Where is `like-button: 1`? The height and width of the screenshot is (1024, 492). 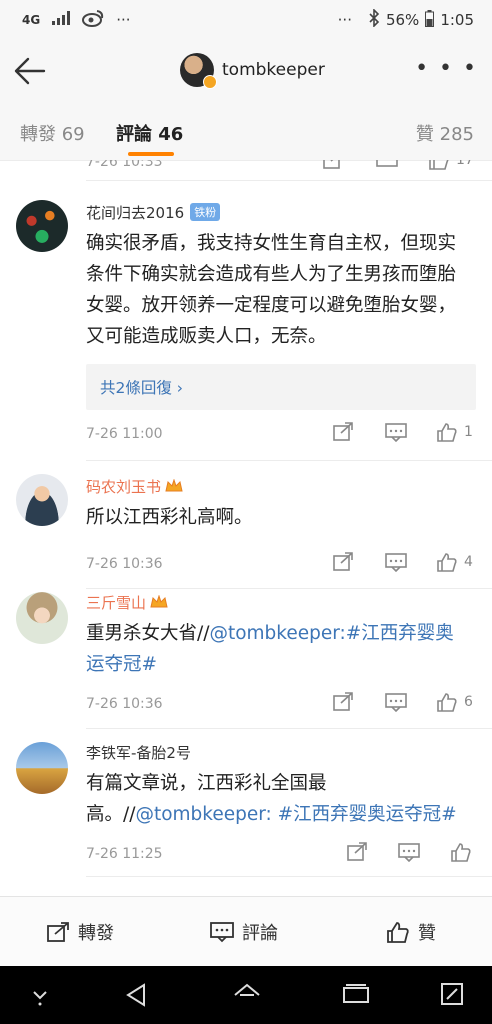
like-button: 1 is located at coordinates (454, 432).